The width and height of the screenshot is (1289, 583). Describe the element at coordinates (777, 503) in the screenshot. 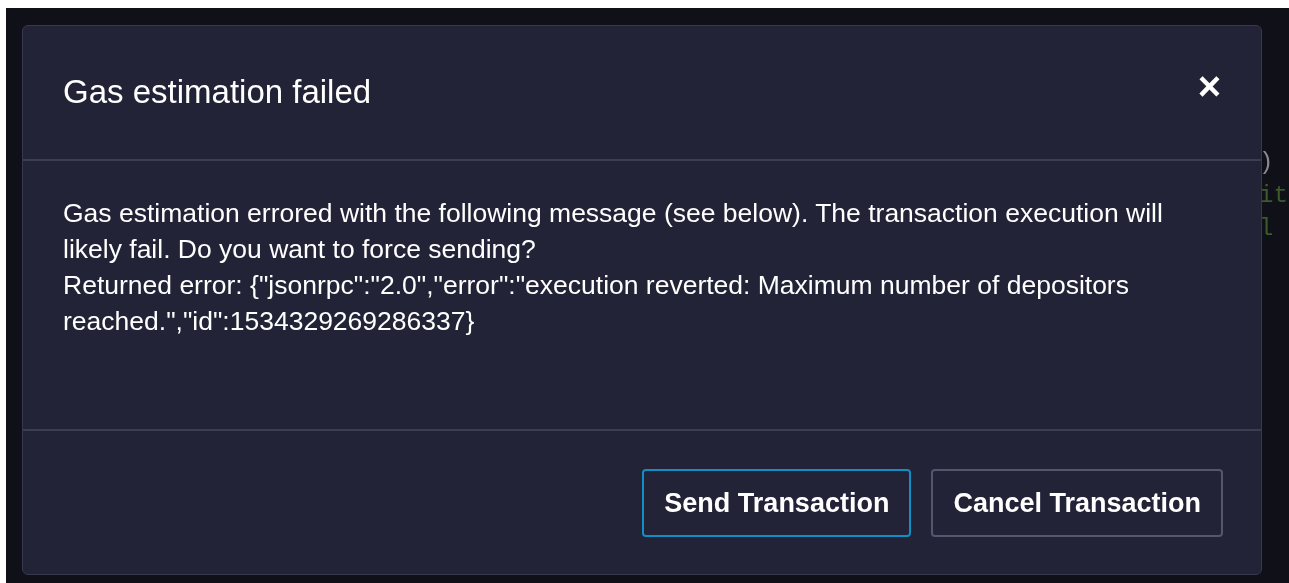

I see `dialog-button: Send Transaction` at that location.